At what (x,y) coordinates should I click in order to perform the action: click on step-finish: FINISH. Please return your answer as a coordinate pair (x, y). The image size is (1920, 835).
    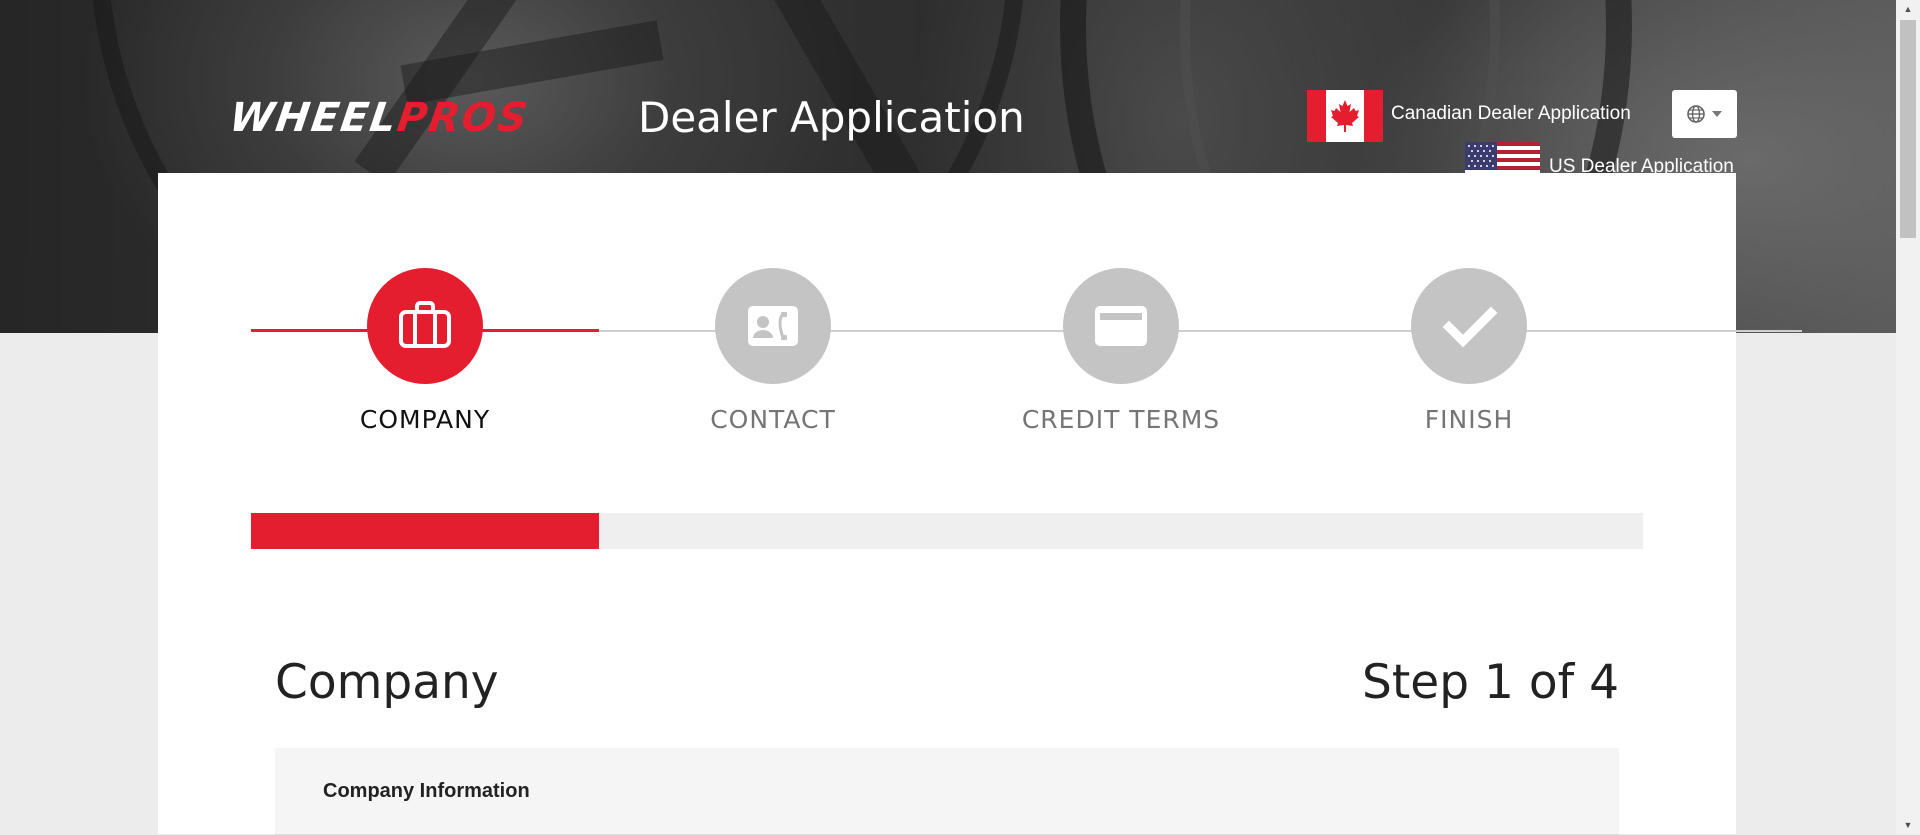
    Looking at the image, I should click on (1469, 351).